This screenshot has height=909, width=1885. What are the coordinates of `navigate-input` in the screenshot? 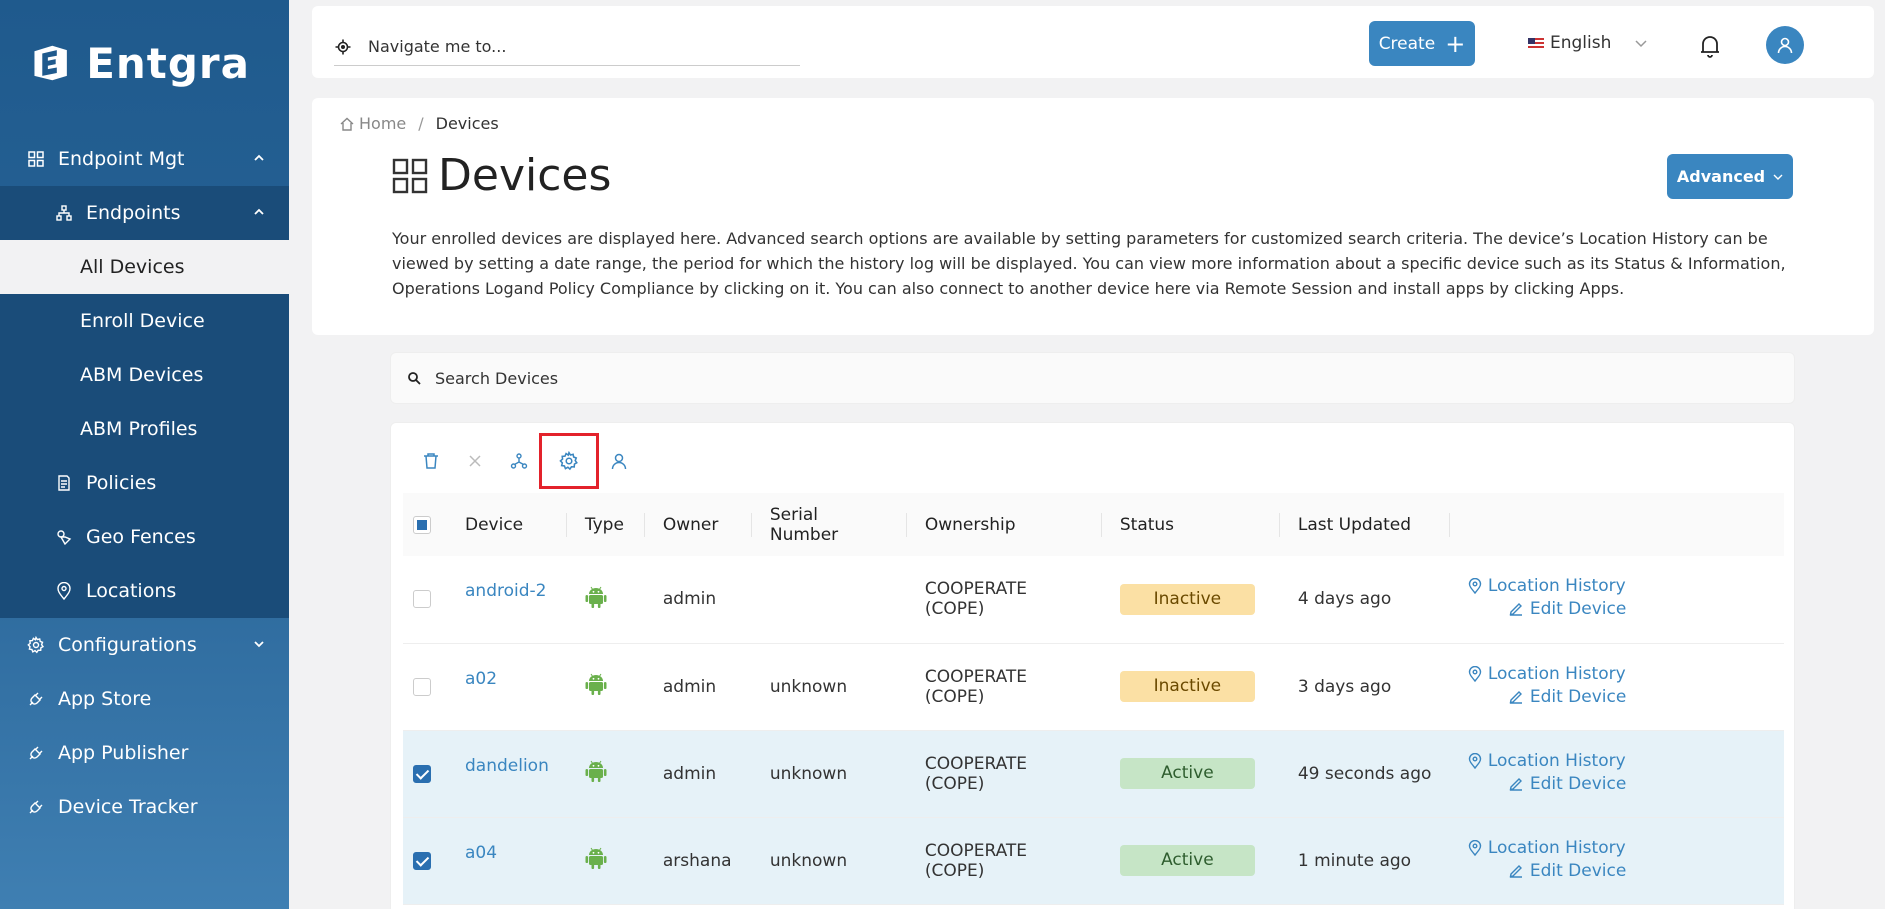 It's located at (578, 46).